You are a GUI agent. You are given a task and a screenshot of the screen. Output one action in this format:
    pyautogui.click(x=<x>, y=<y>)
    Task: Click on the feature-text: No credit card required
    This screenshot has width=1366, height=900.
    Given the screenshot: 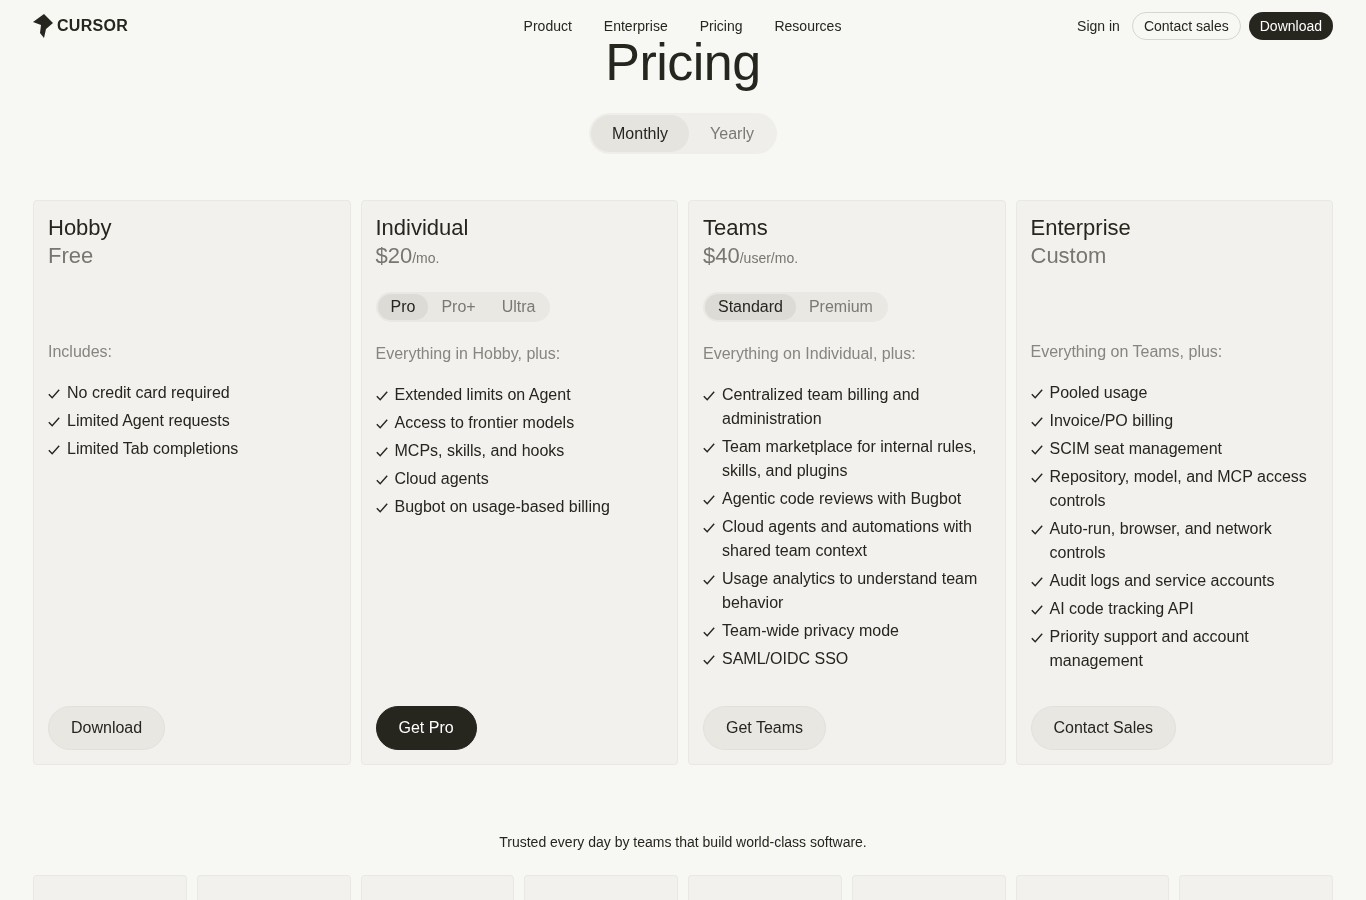 What is the action you would take?
    pyautogui.click(x=148, y=393)
    